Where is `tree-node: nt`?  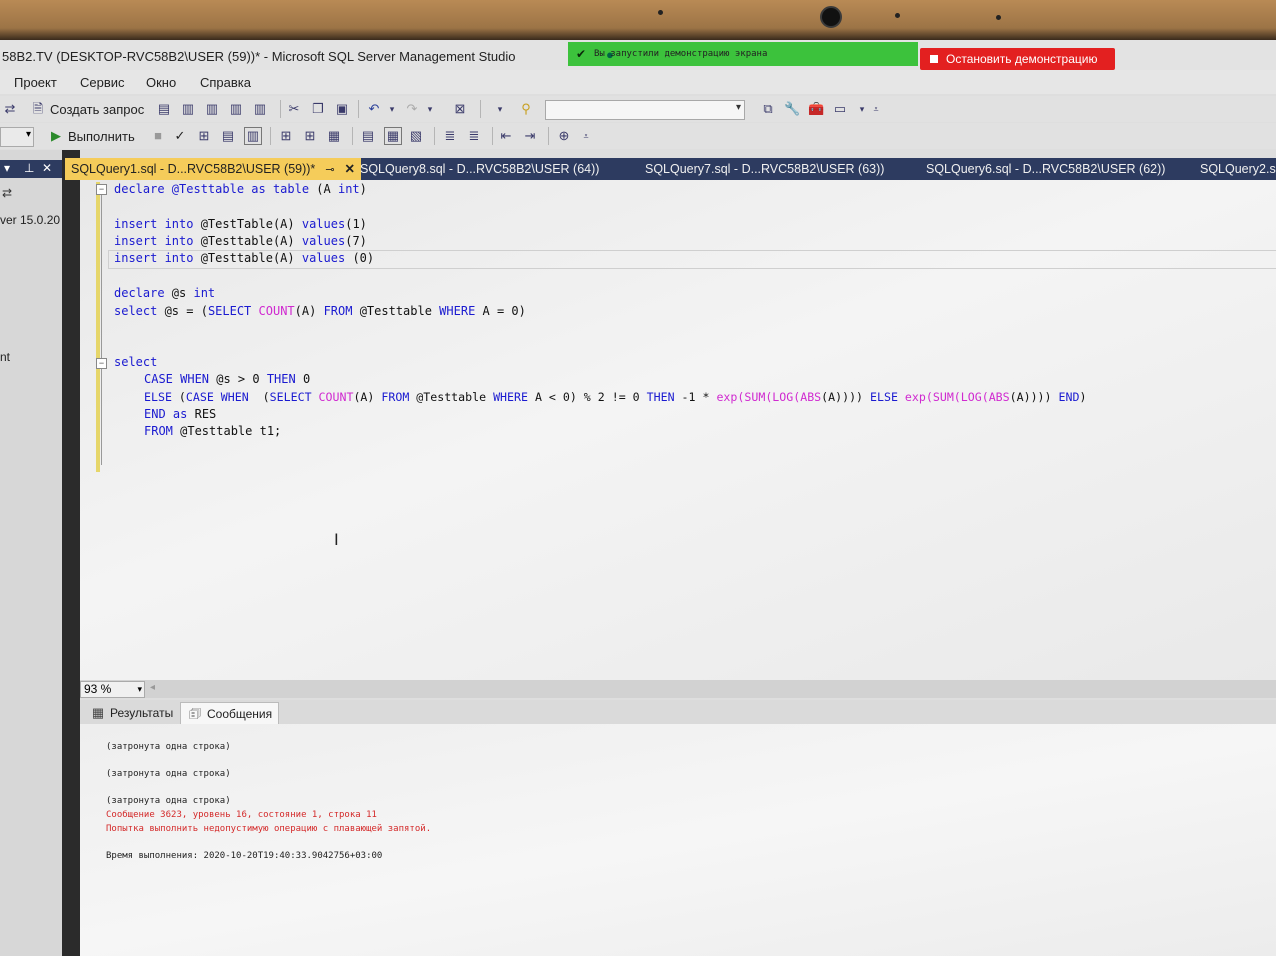 tree-node: nt is located at coordinates (5, 357).